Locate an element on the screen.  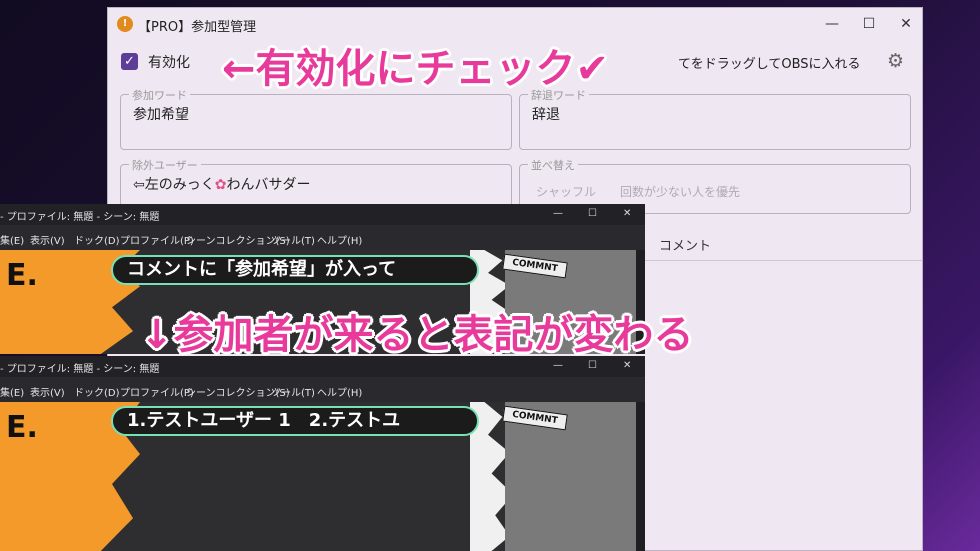
enable-checkbox: ✓ is located at coordinates (129, 61).